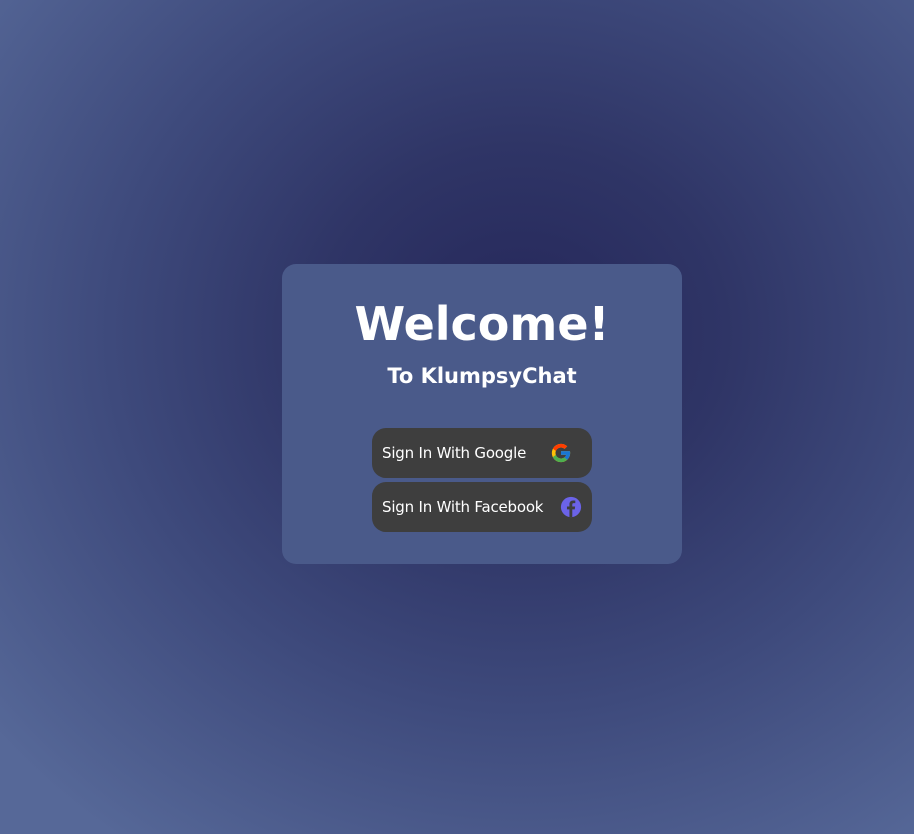  I want to click on google-icon, so click(561, 453).